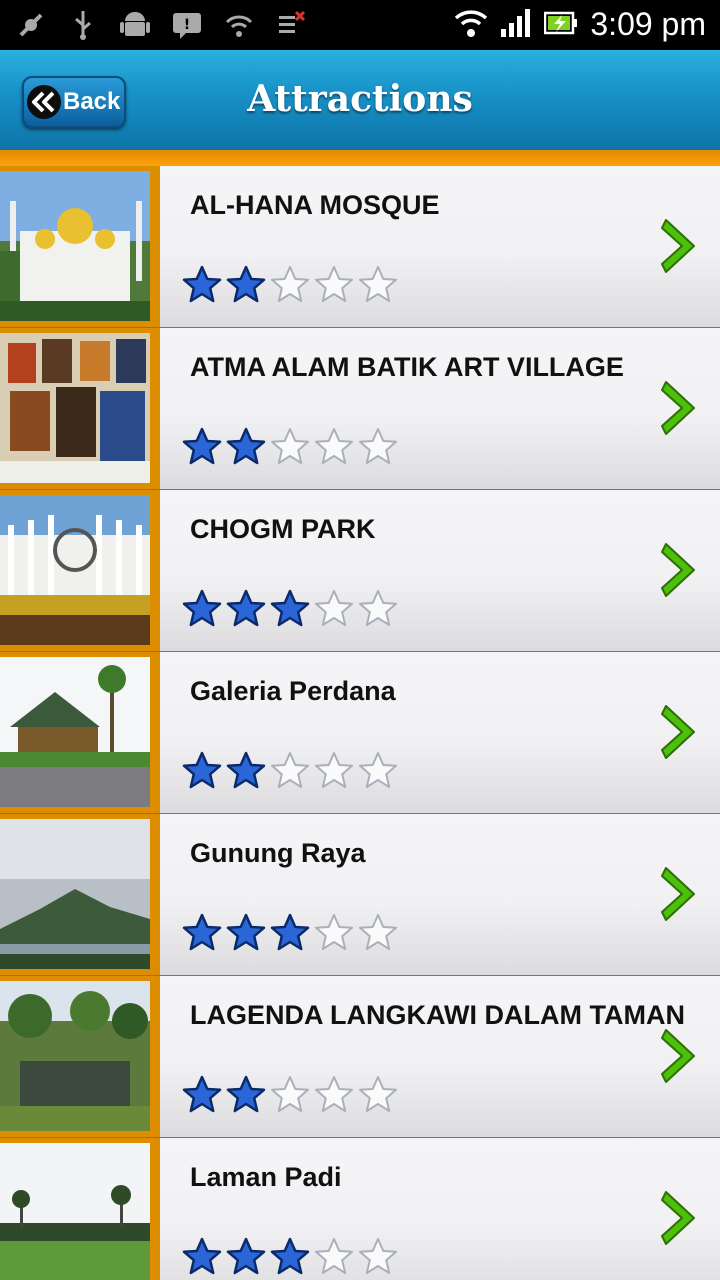 The height and width of the screenshot is (1280, 720). Describe the element at coordinates (471, 25) in the screenshot. I see `wifi-icon` at that location.